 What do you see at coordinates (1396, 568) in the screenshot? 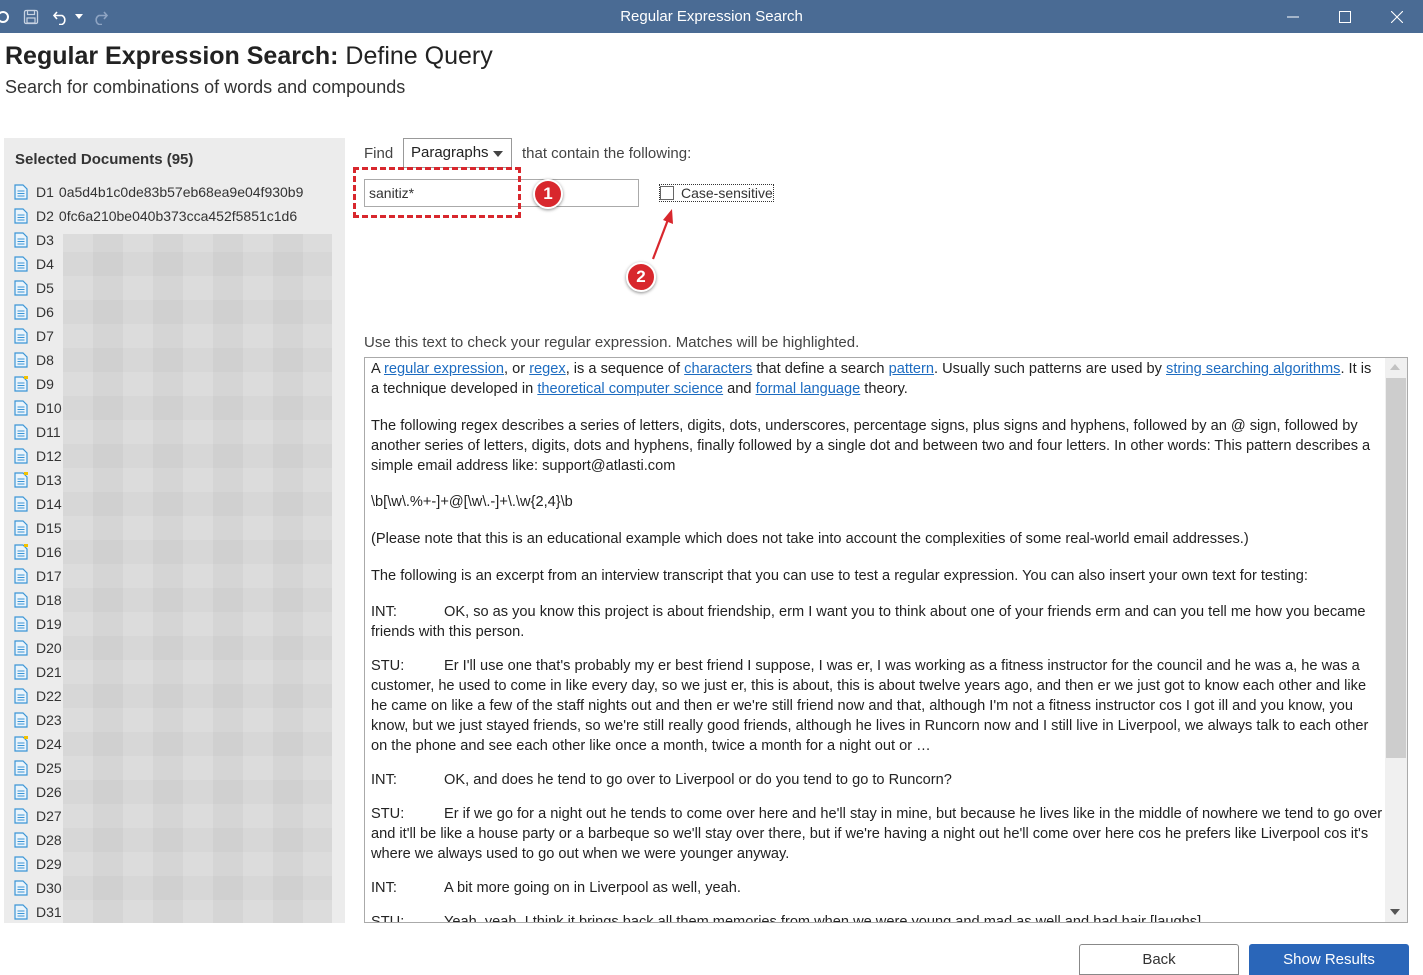
I see `scrollbar-thumb` at bounding box center [1396, 568].